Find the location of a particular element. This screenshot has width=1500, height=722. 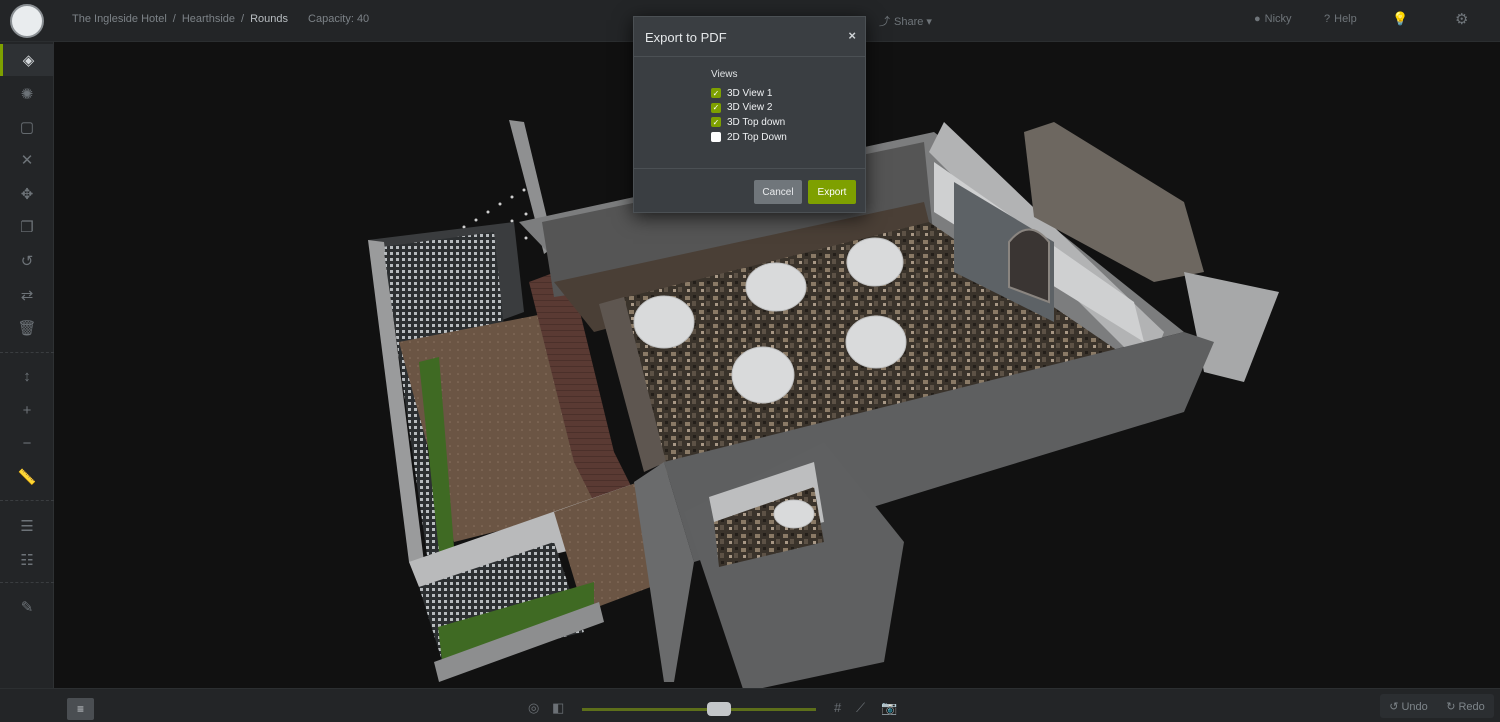

camera-icon: 📷 is located at coordinates (889, 708).